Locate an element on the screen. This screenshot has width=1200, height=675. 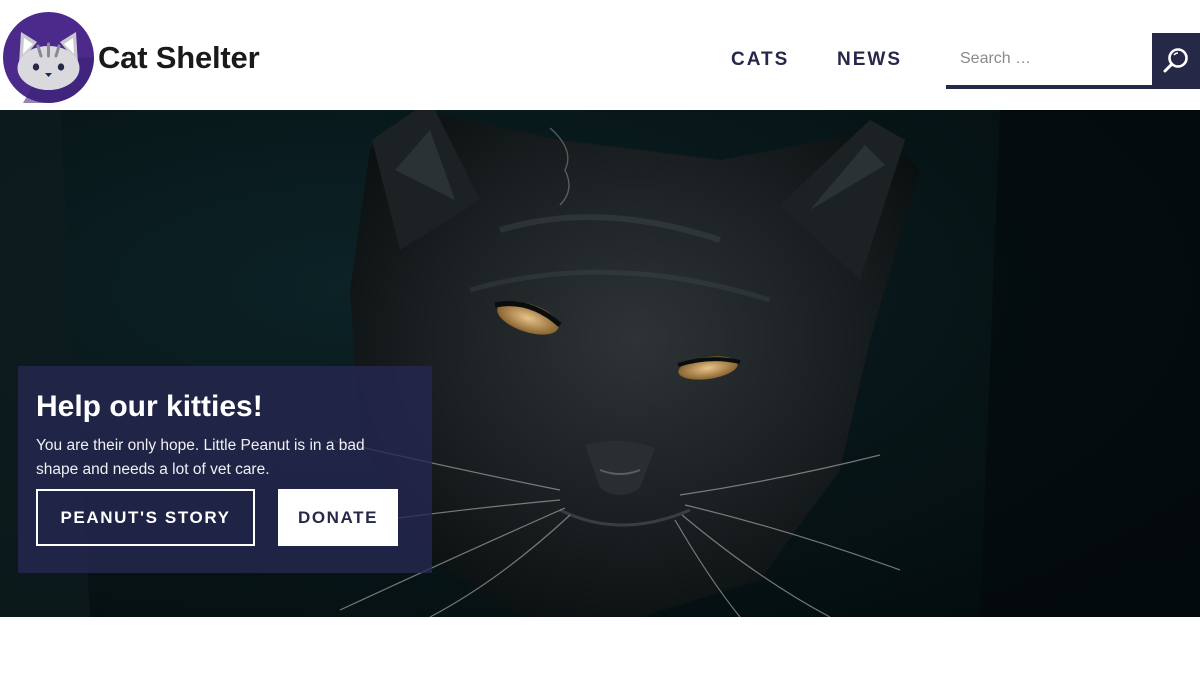
peanuts-story-button: PEANUT'S STORY is located at coordinates (145, 517).